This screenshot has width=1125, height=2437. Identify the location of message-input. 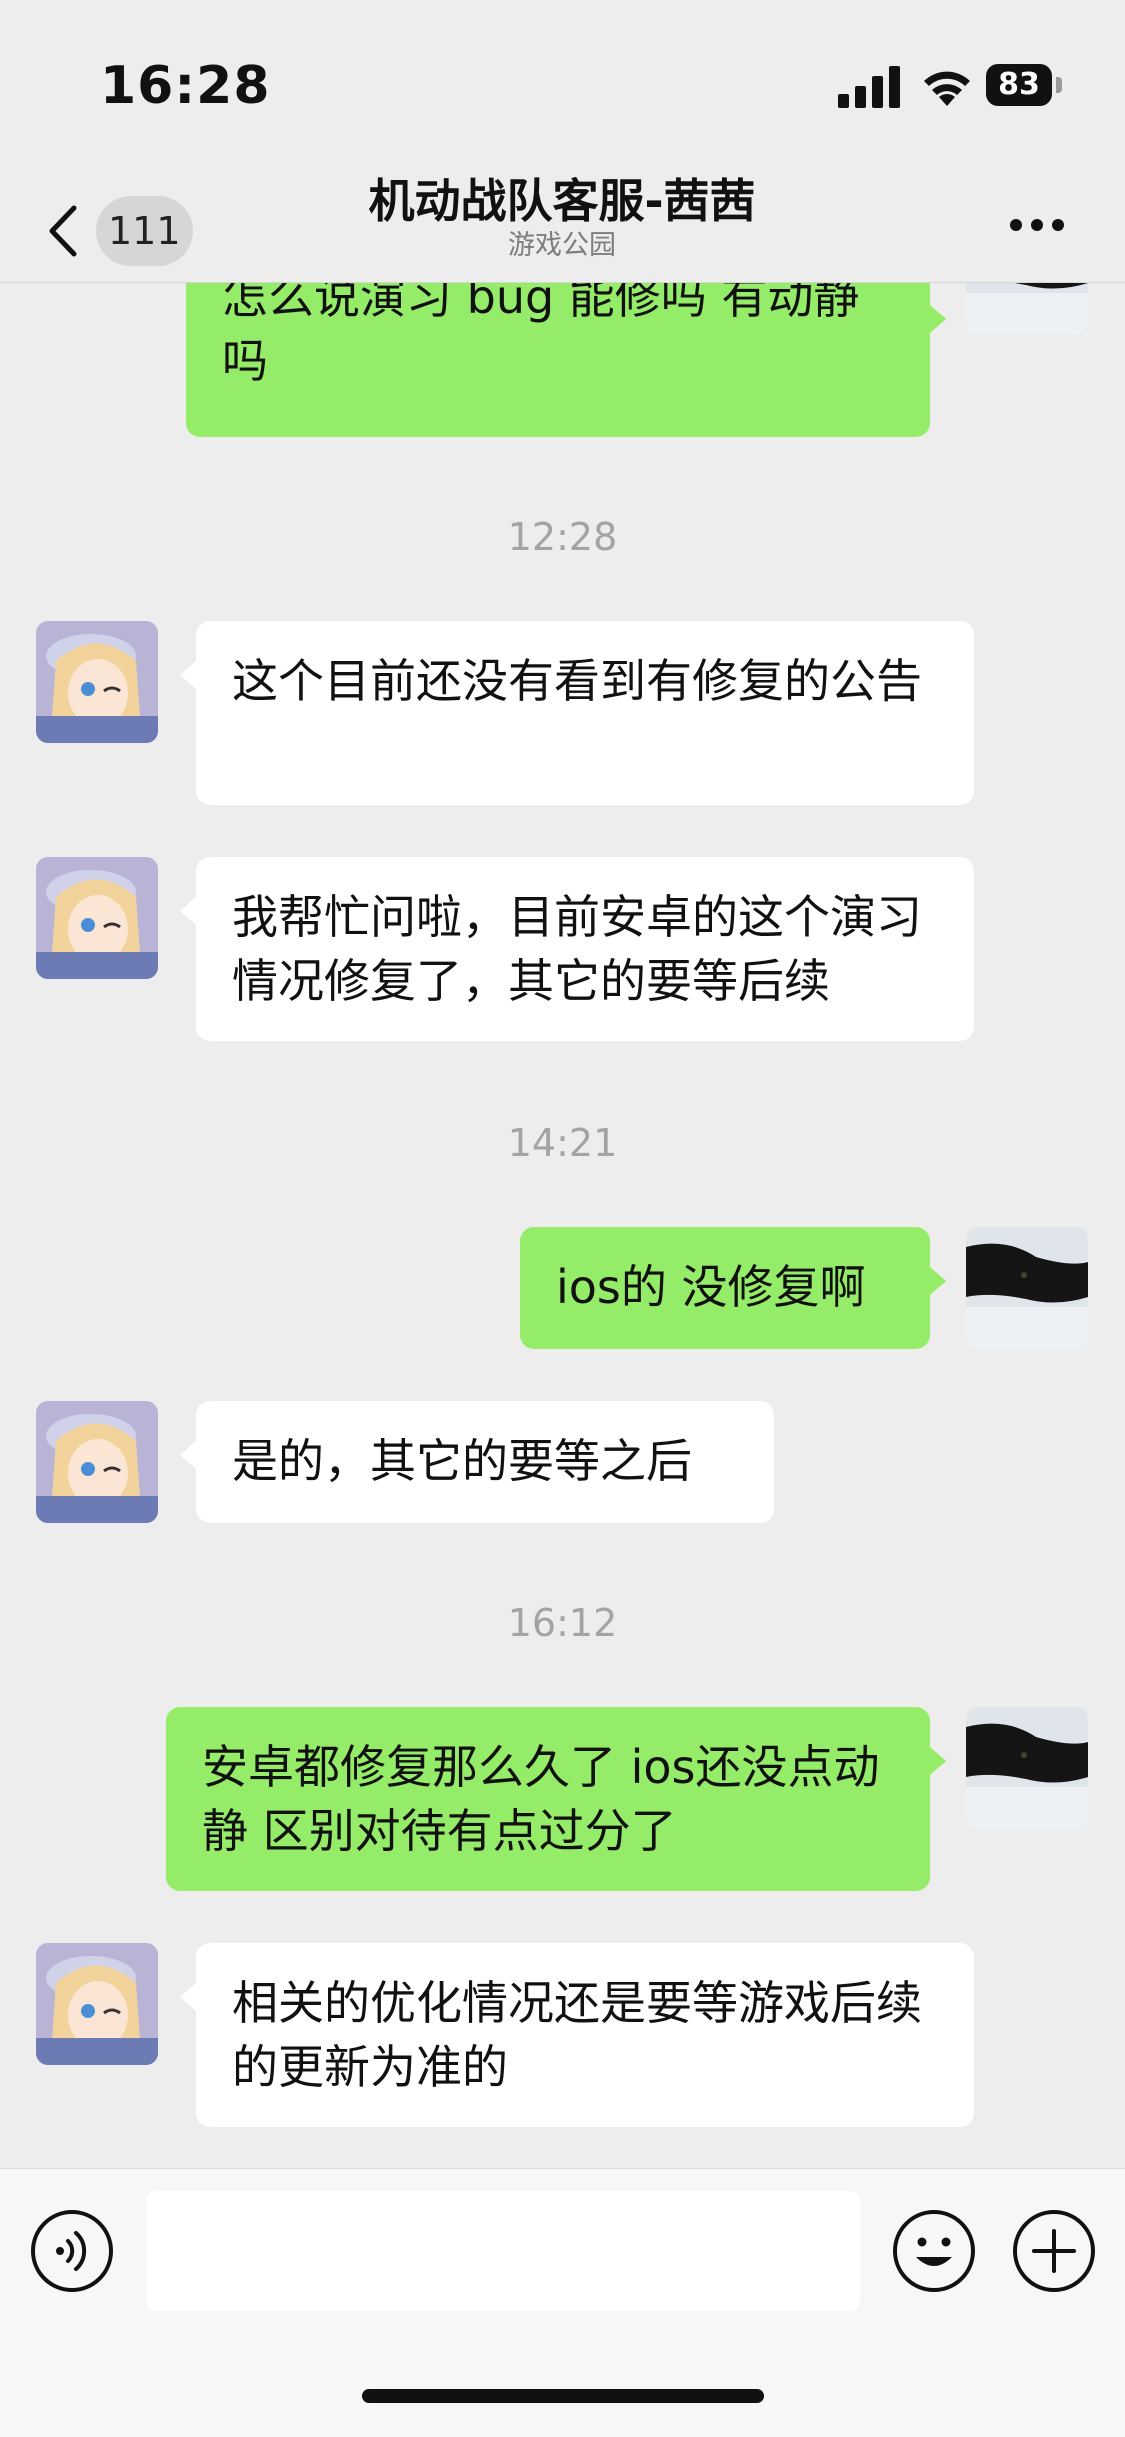
(503, 2251).